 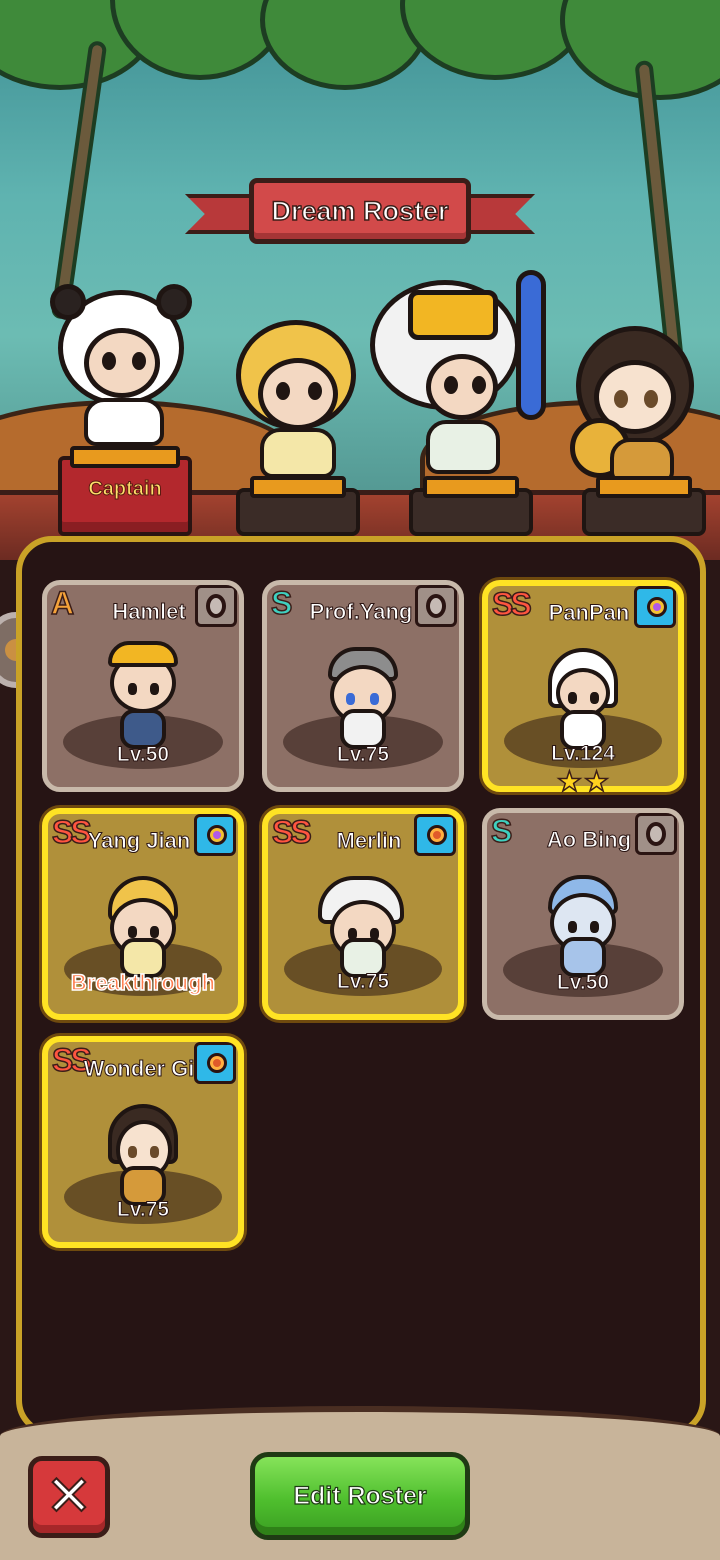 I want to click on canopy-leaves, so click(x=360, y=60).